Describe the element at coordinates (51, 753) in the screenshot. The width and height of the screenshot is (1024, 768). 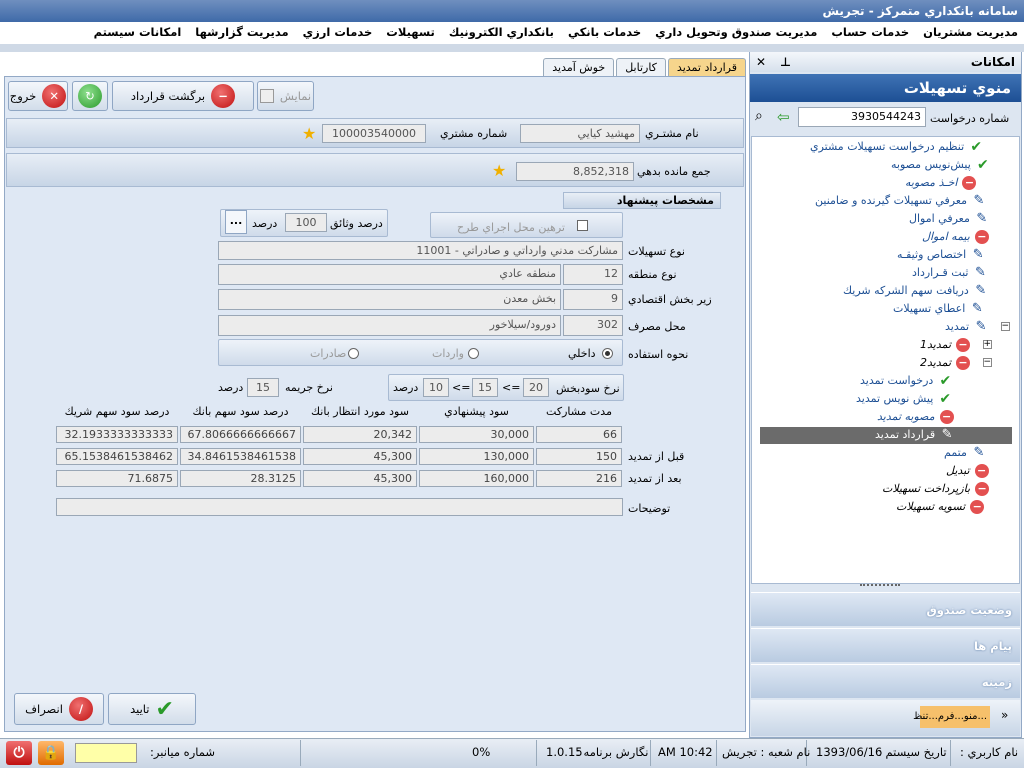
I see `lock-icon: 🔒` at that location.